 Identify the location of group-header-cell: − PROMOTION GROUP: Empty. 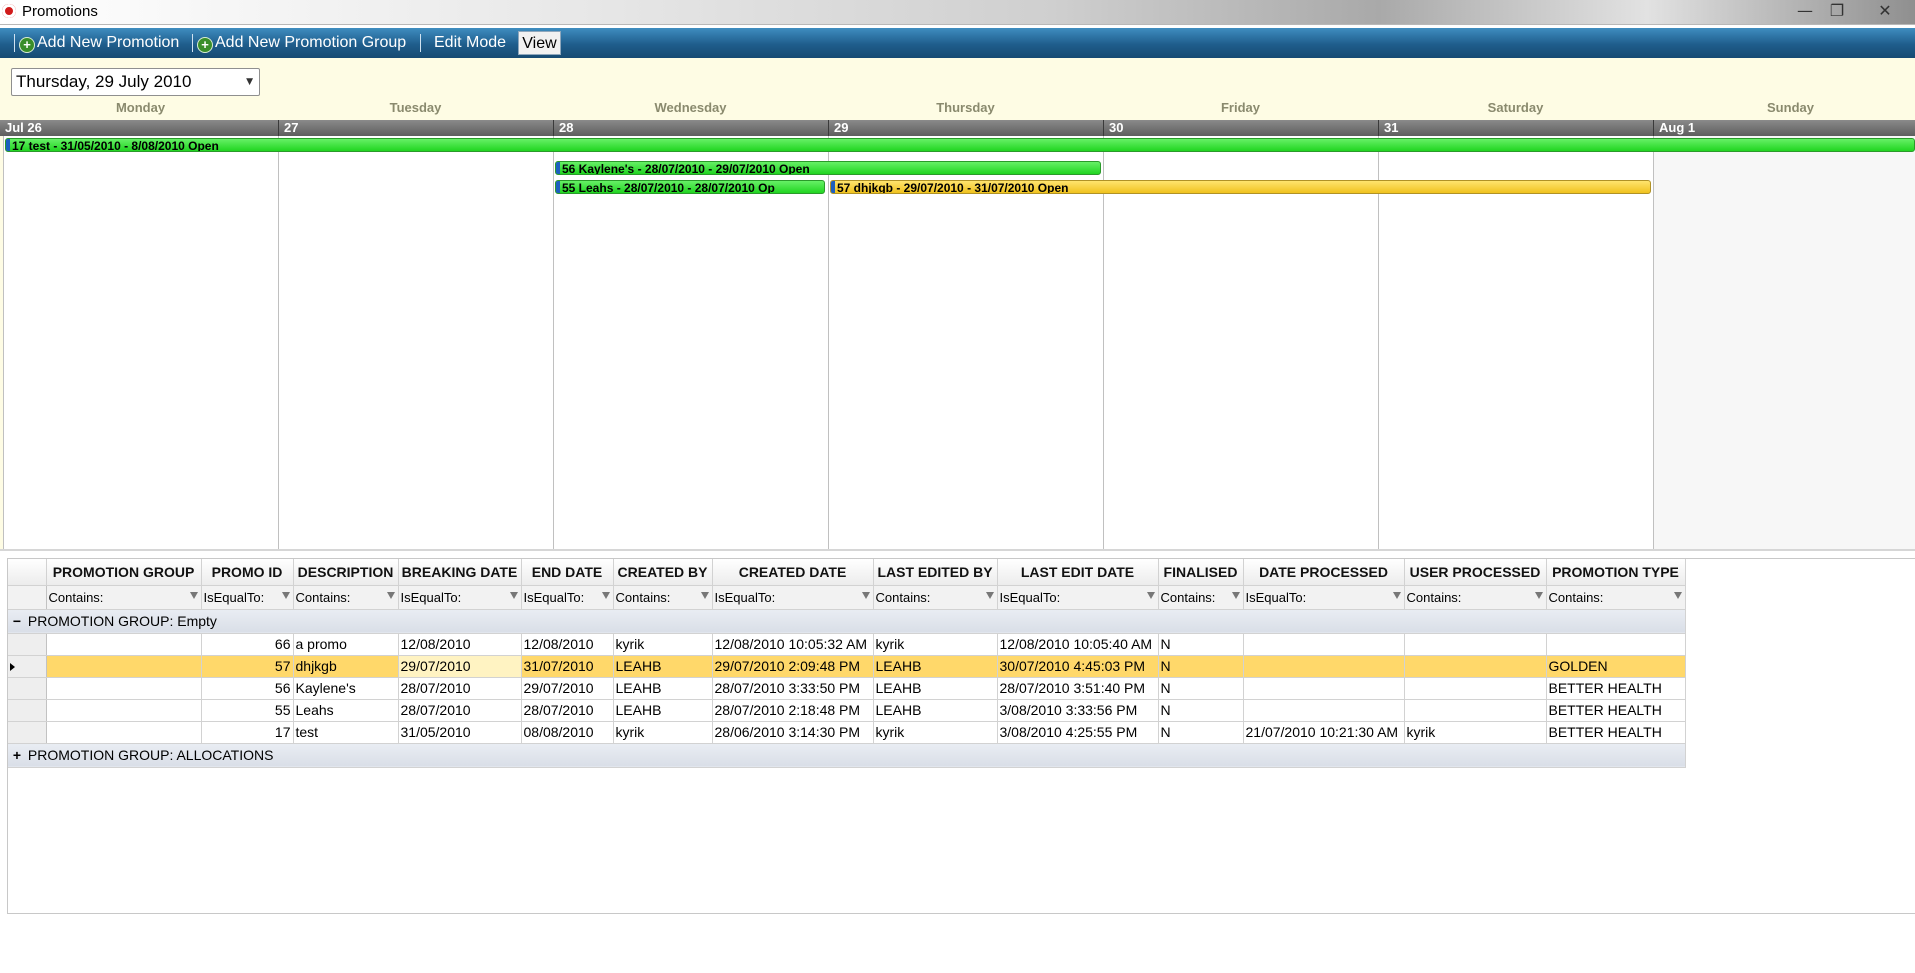
(847, 621).